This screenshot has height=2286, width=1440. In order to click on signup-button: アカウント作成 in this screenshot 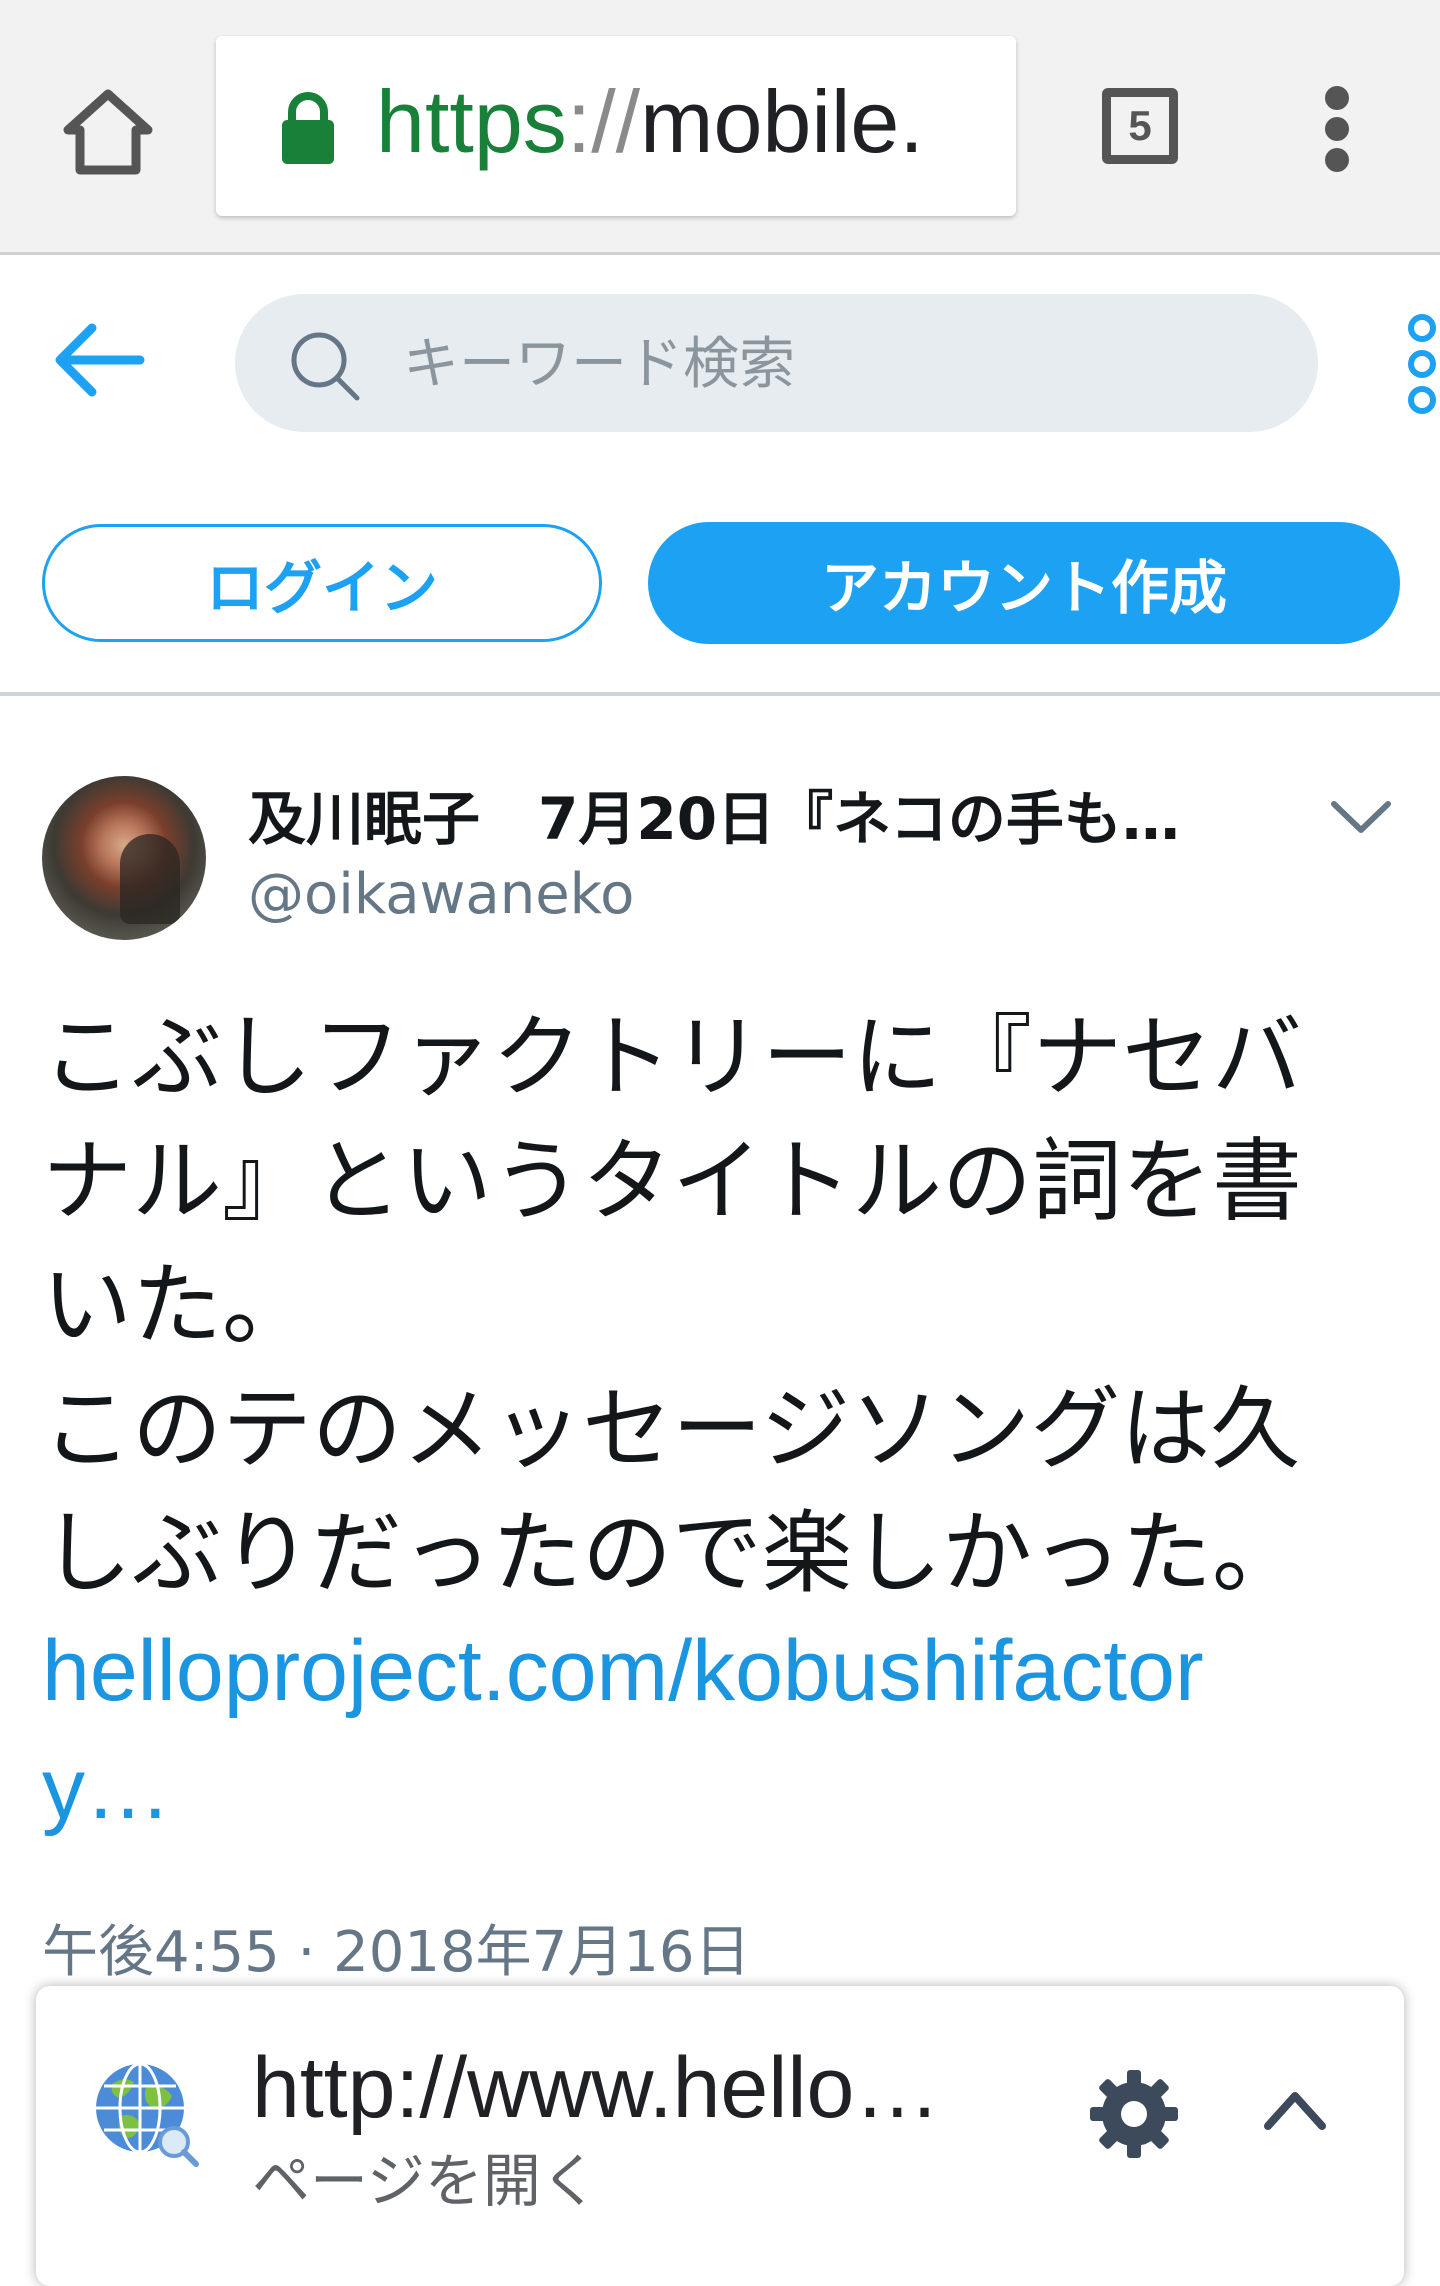, I will do `click(1024, 583)`.